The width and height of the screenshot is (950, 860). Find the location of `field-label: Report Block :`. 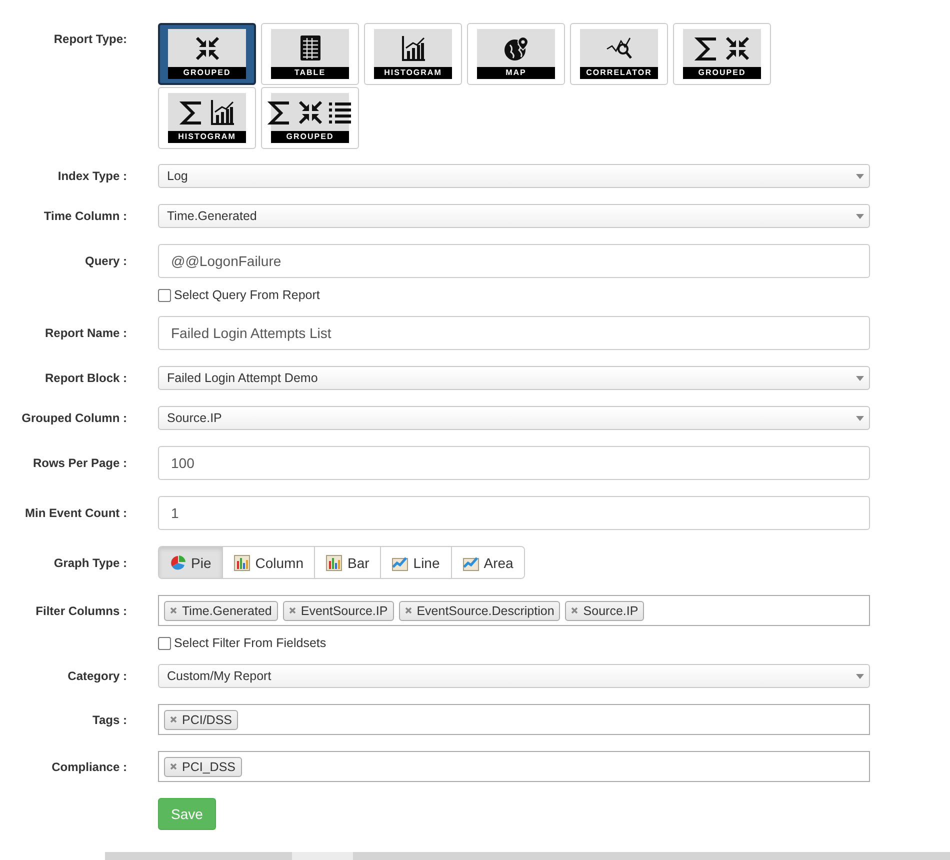

field-label: Report Block : is located at coordinates (85, 378).